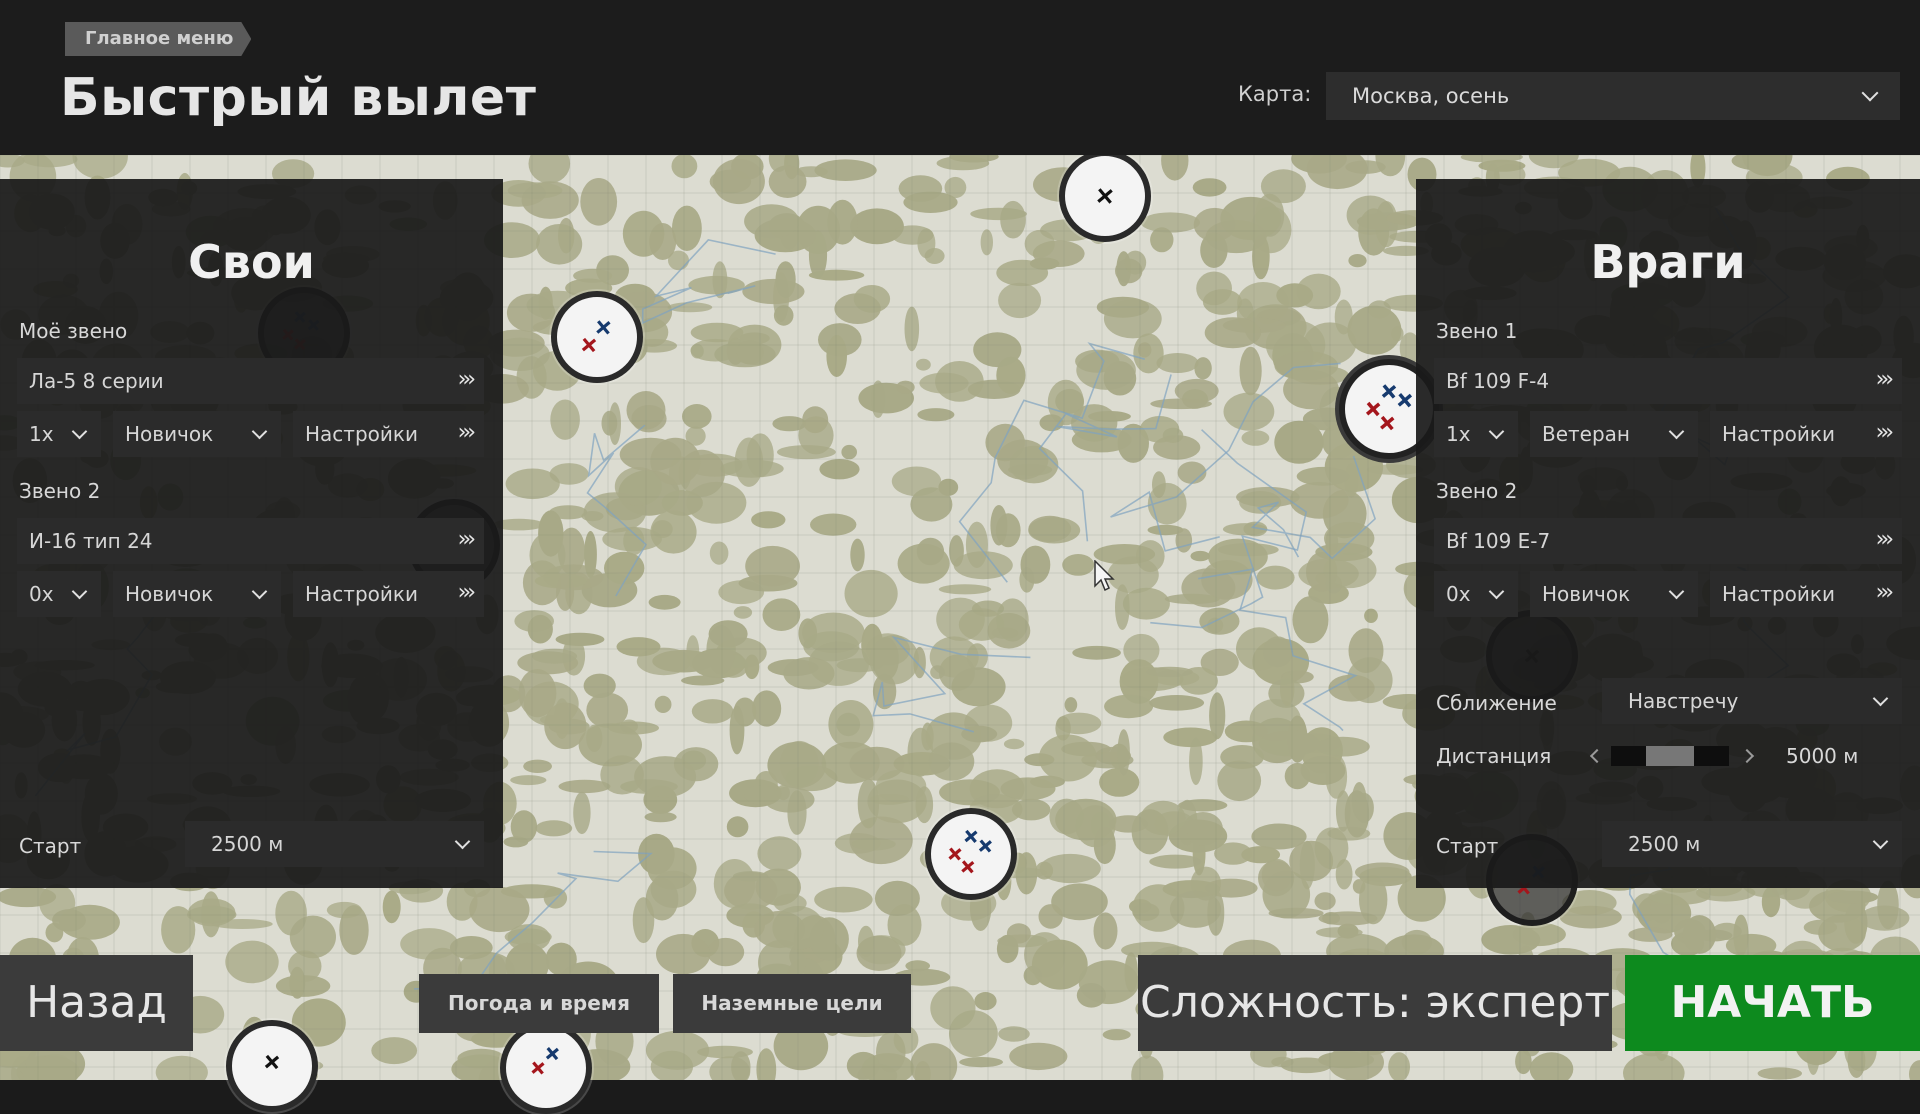 The width and height of the screenshot is (1920, 1114). What do you see at coordinates (1747, 756) in the screenshot?
I see `chevron-right-icon` at bounding box center [1747, 756].